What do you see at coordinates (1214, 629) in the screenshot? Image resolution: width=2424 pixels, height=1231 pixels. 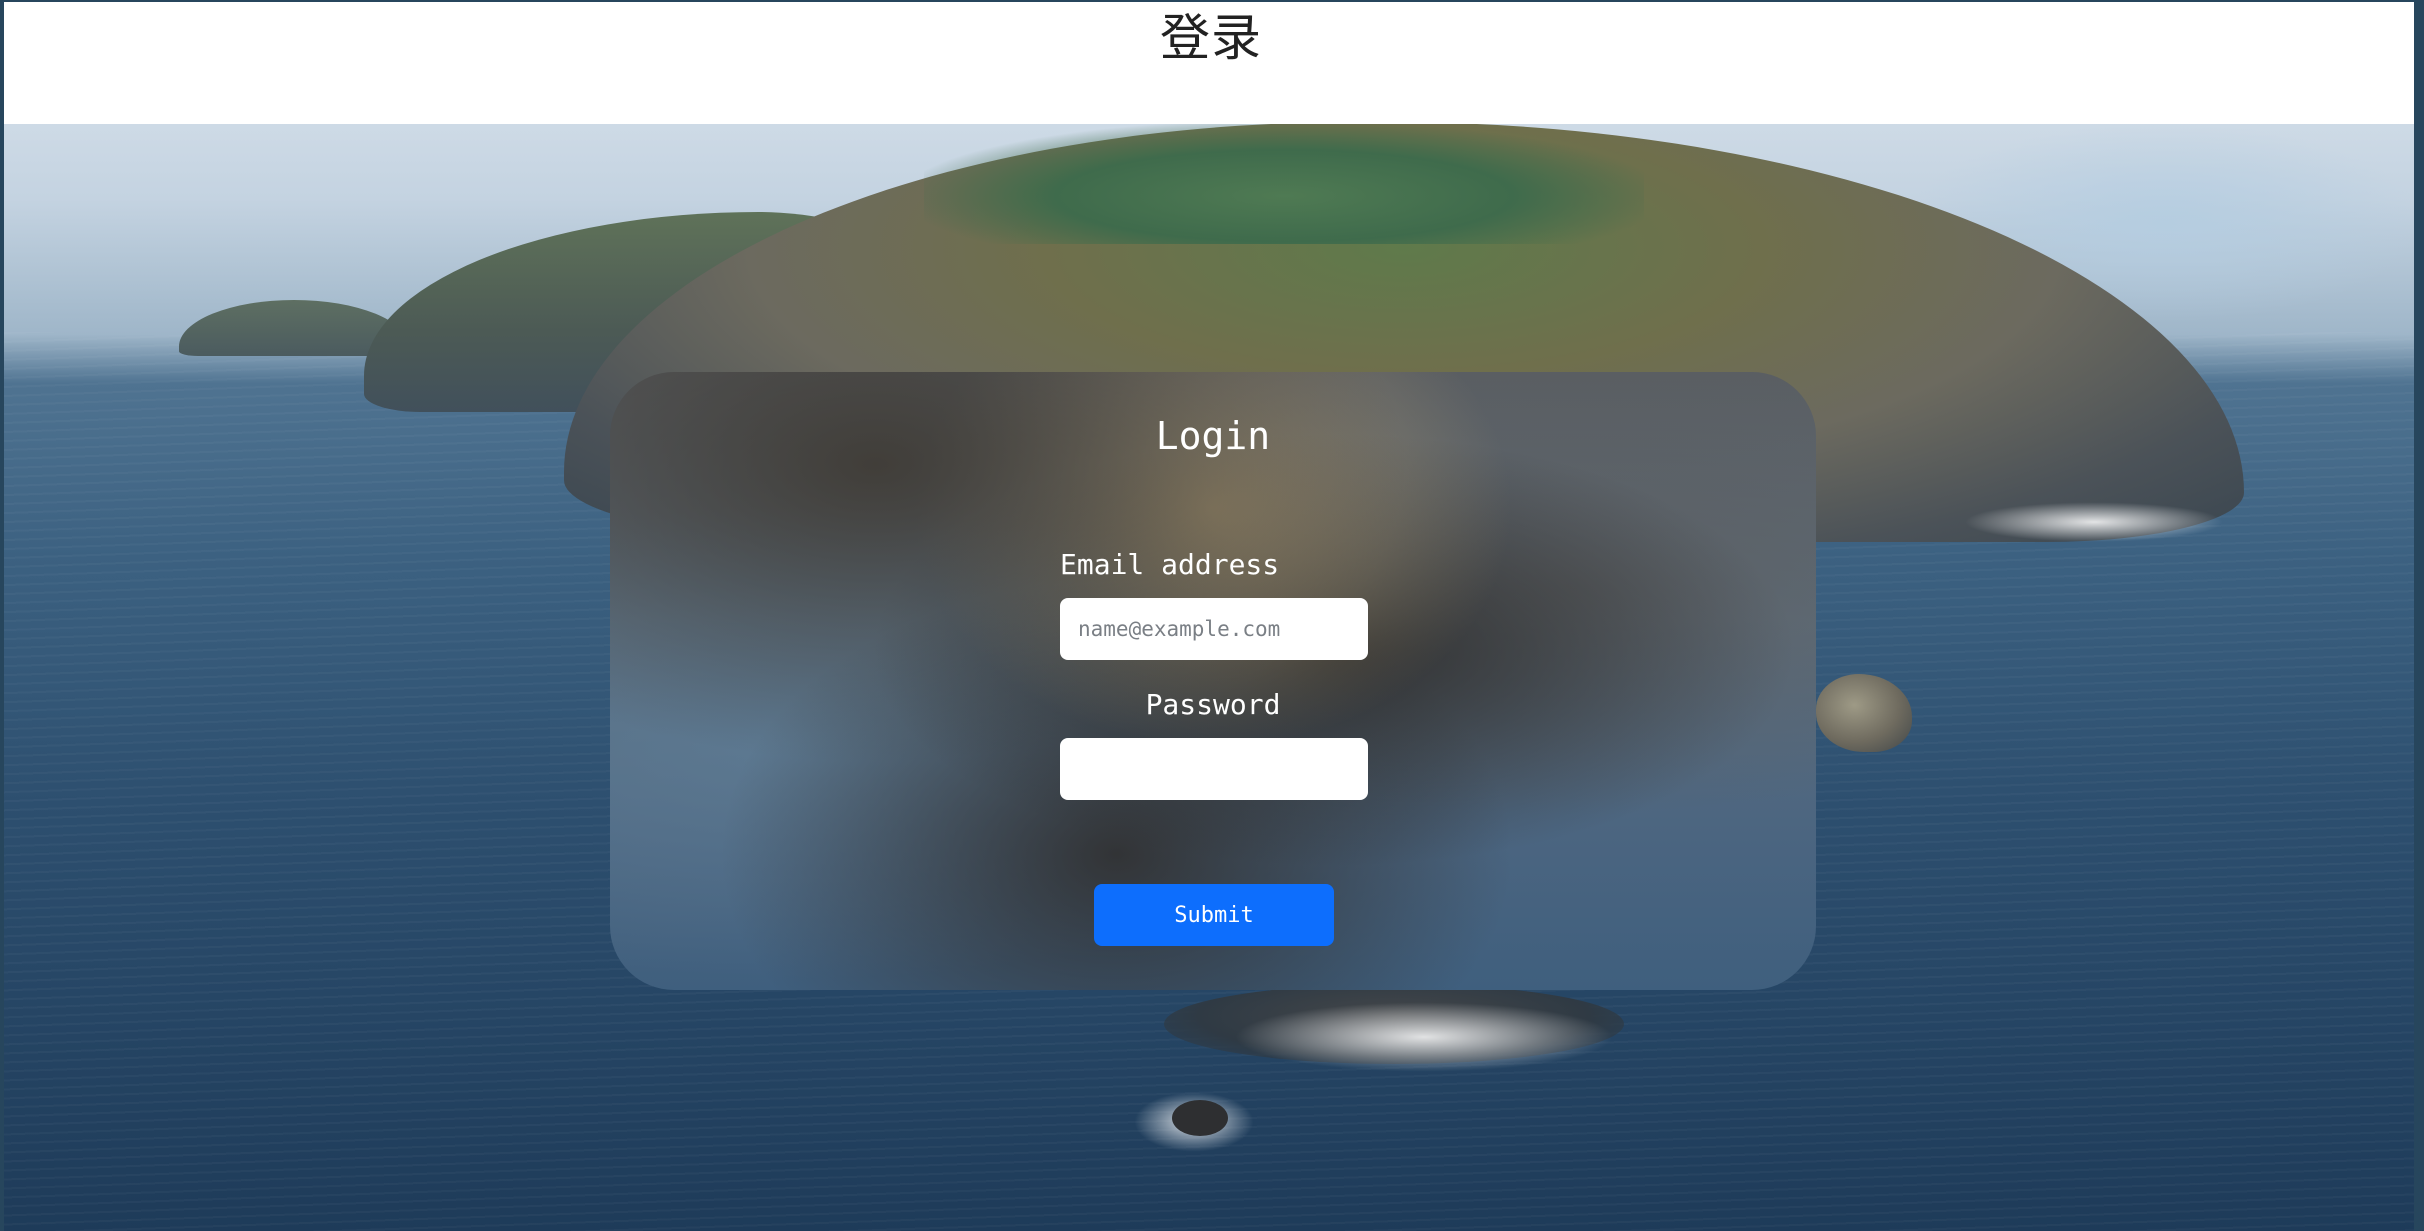 I see `email-input` at bounding box center [1214, 629].